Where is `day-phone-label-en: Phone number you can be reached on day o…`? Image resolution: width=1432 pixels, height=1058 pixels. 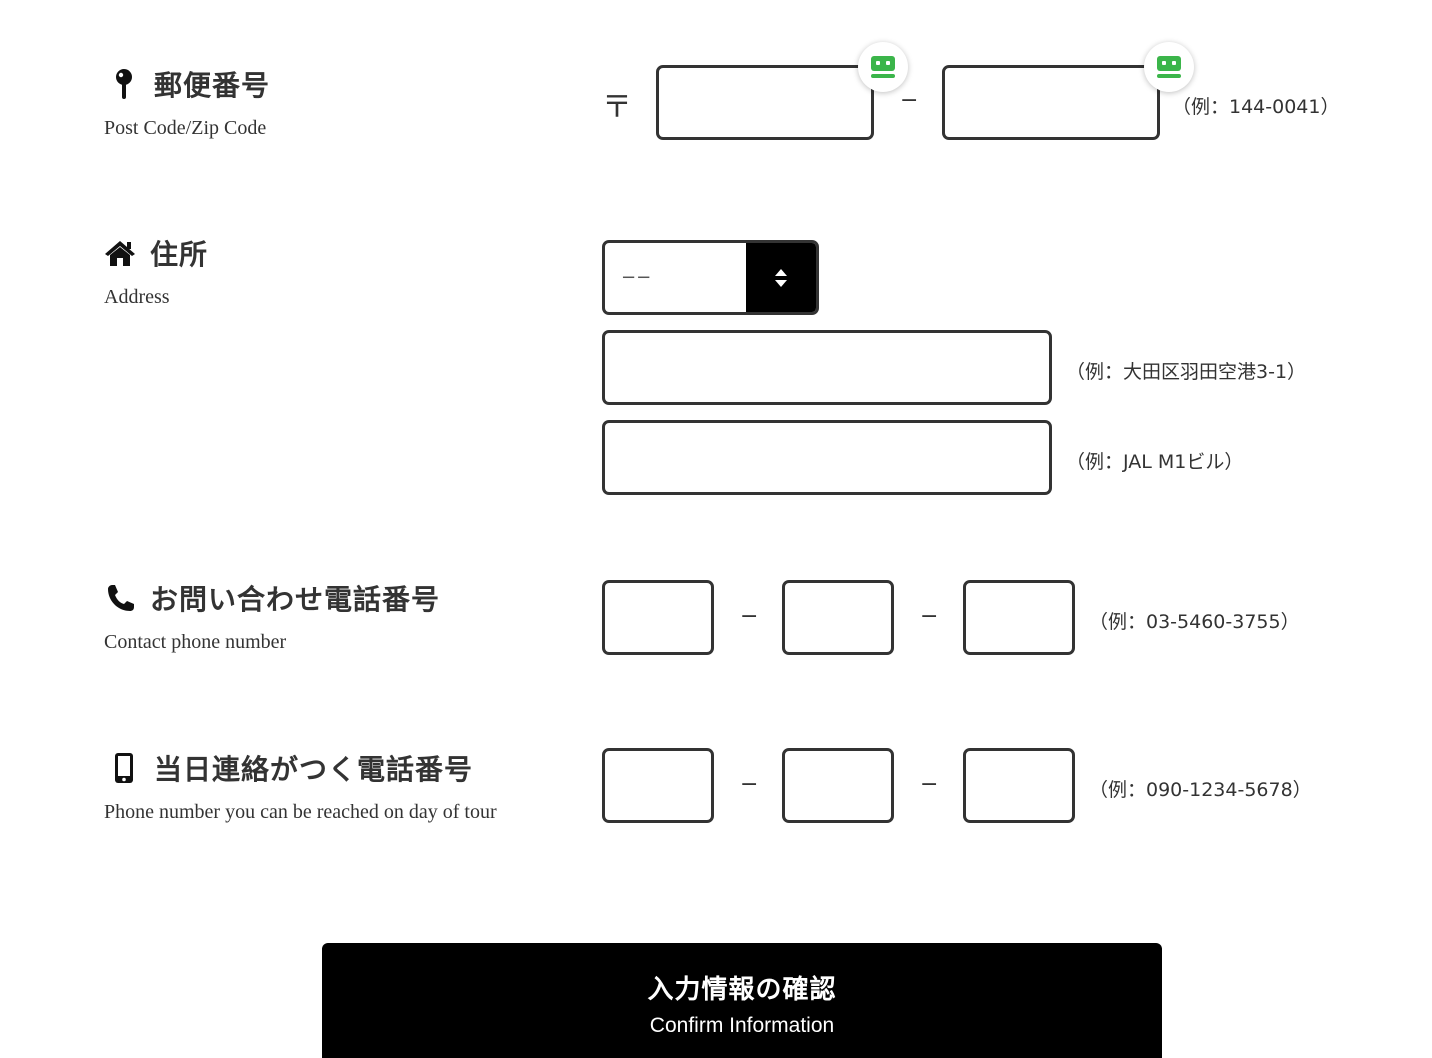
day-phone-label-en: Phone number you can be reached on day o… is located at coordinates (300, 812).